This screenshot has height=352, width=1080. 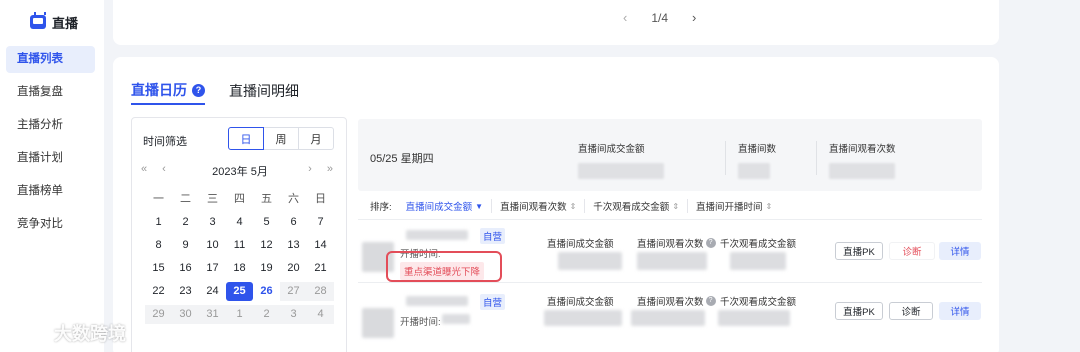 What do you see at coordinates (50, 191) in the screenshot?
I see `sidebar-item-live-ranking: 直播榜单` at bounding box center [50, 191].